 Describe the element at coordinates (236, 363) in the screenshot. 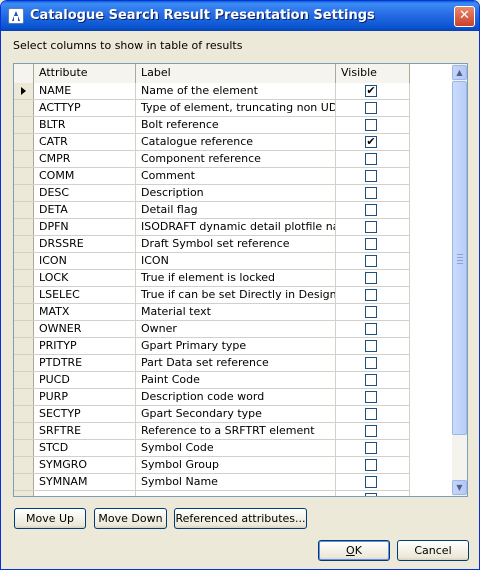

I see `label-cell: Part Data set reference` at that location.